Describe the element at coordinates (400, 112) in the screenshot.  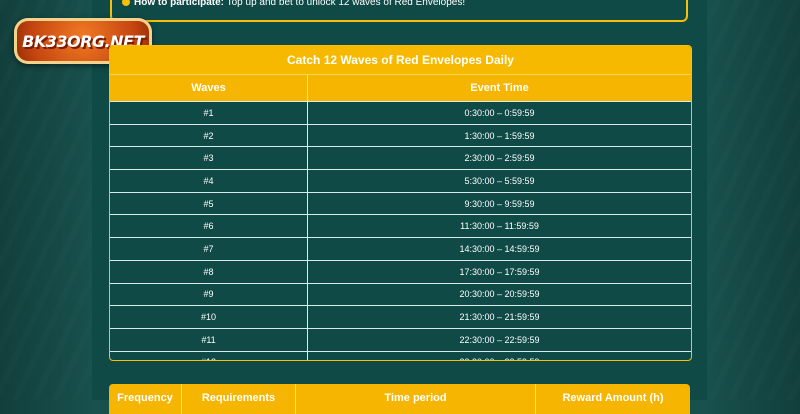
I see `table-row: #1 0:30:00 – 0:59:59` at that location.